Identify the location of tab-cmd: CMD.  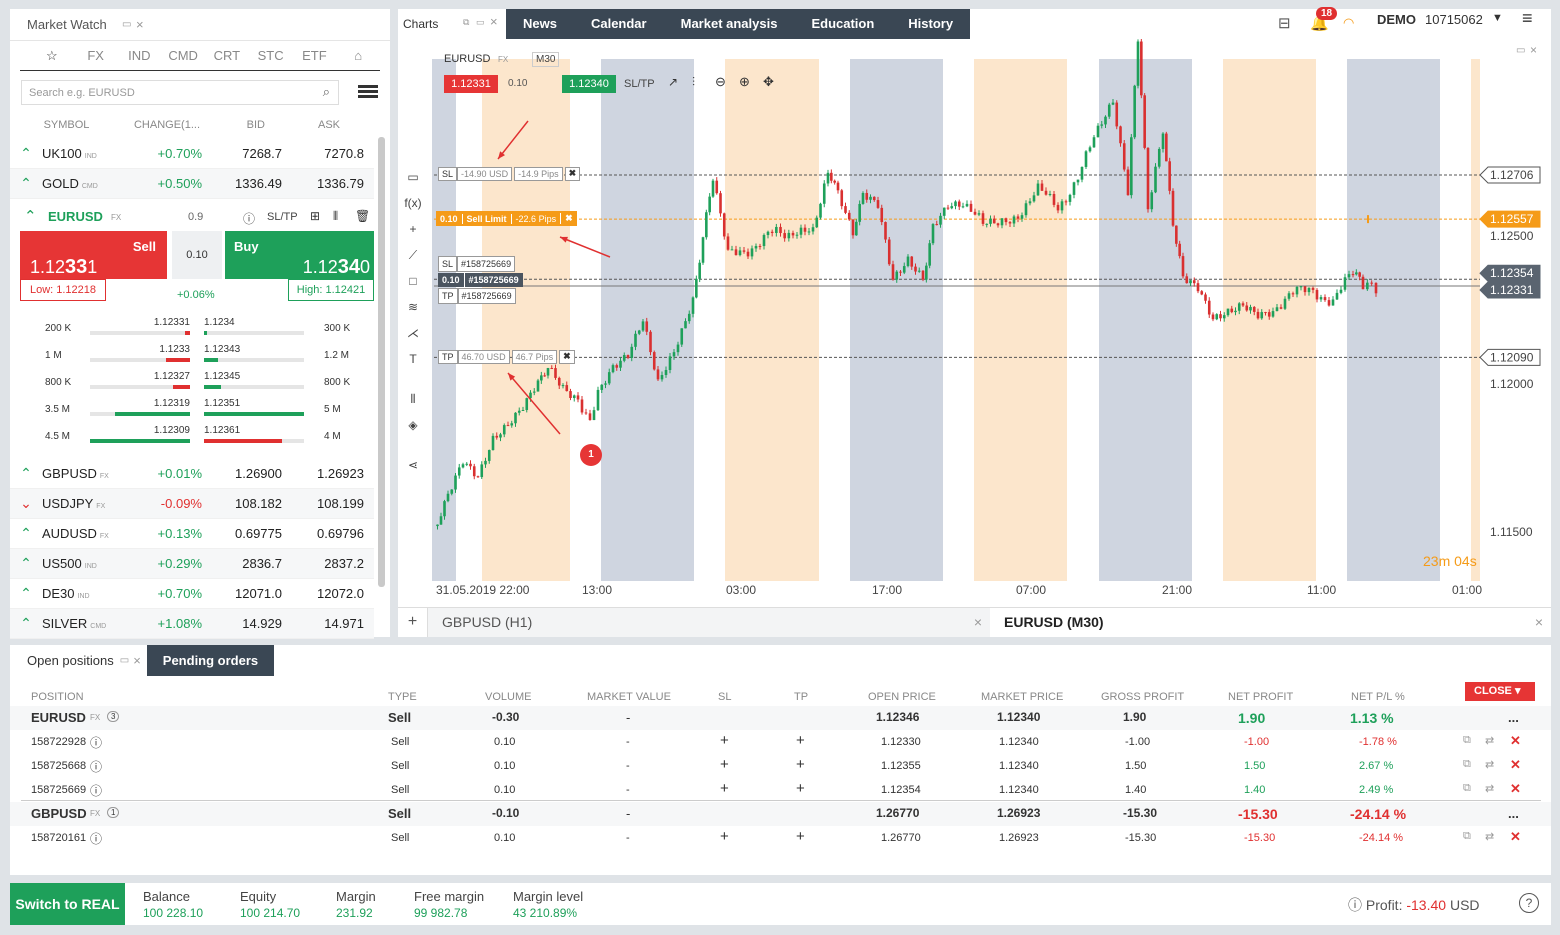
(183, 55).